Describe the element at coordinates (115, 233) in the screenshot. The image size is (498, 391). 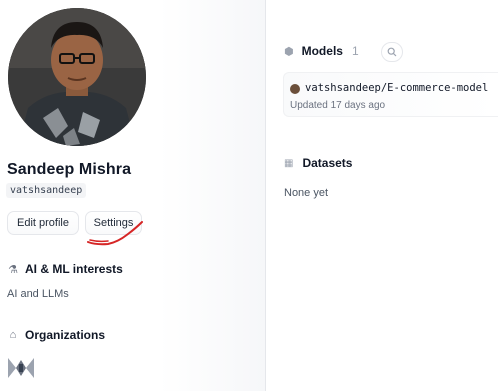
I see `red-annotation-mark` at that location.